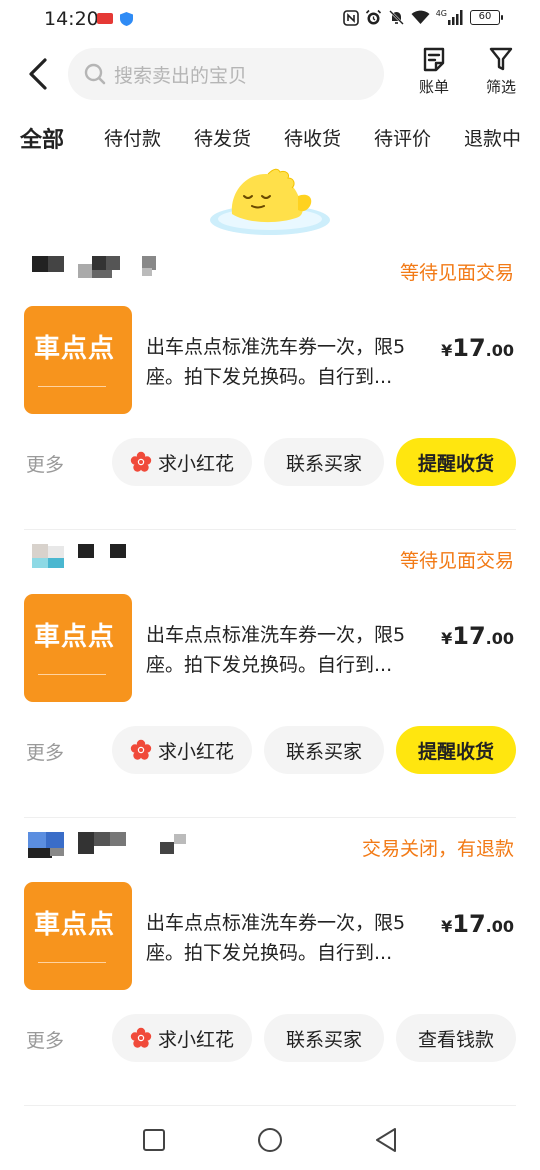 The image size is (540, 1170). What do you see at coordinates (181, 75) in the screenshot?
I see `search-placeholder: 搜索卖出的宝贝` at bounding box center [181, 75].